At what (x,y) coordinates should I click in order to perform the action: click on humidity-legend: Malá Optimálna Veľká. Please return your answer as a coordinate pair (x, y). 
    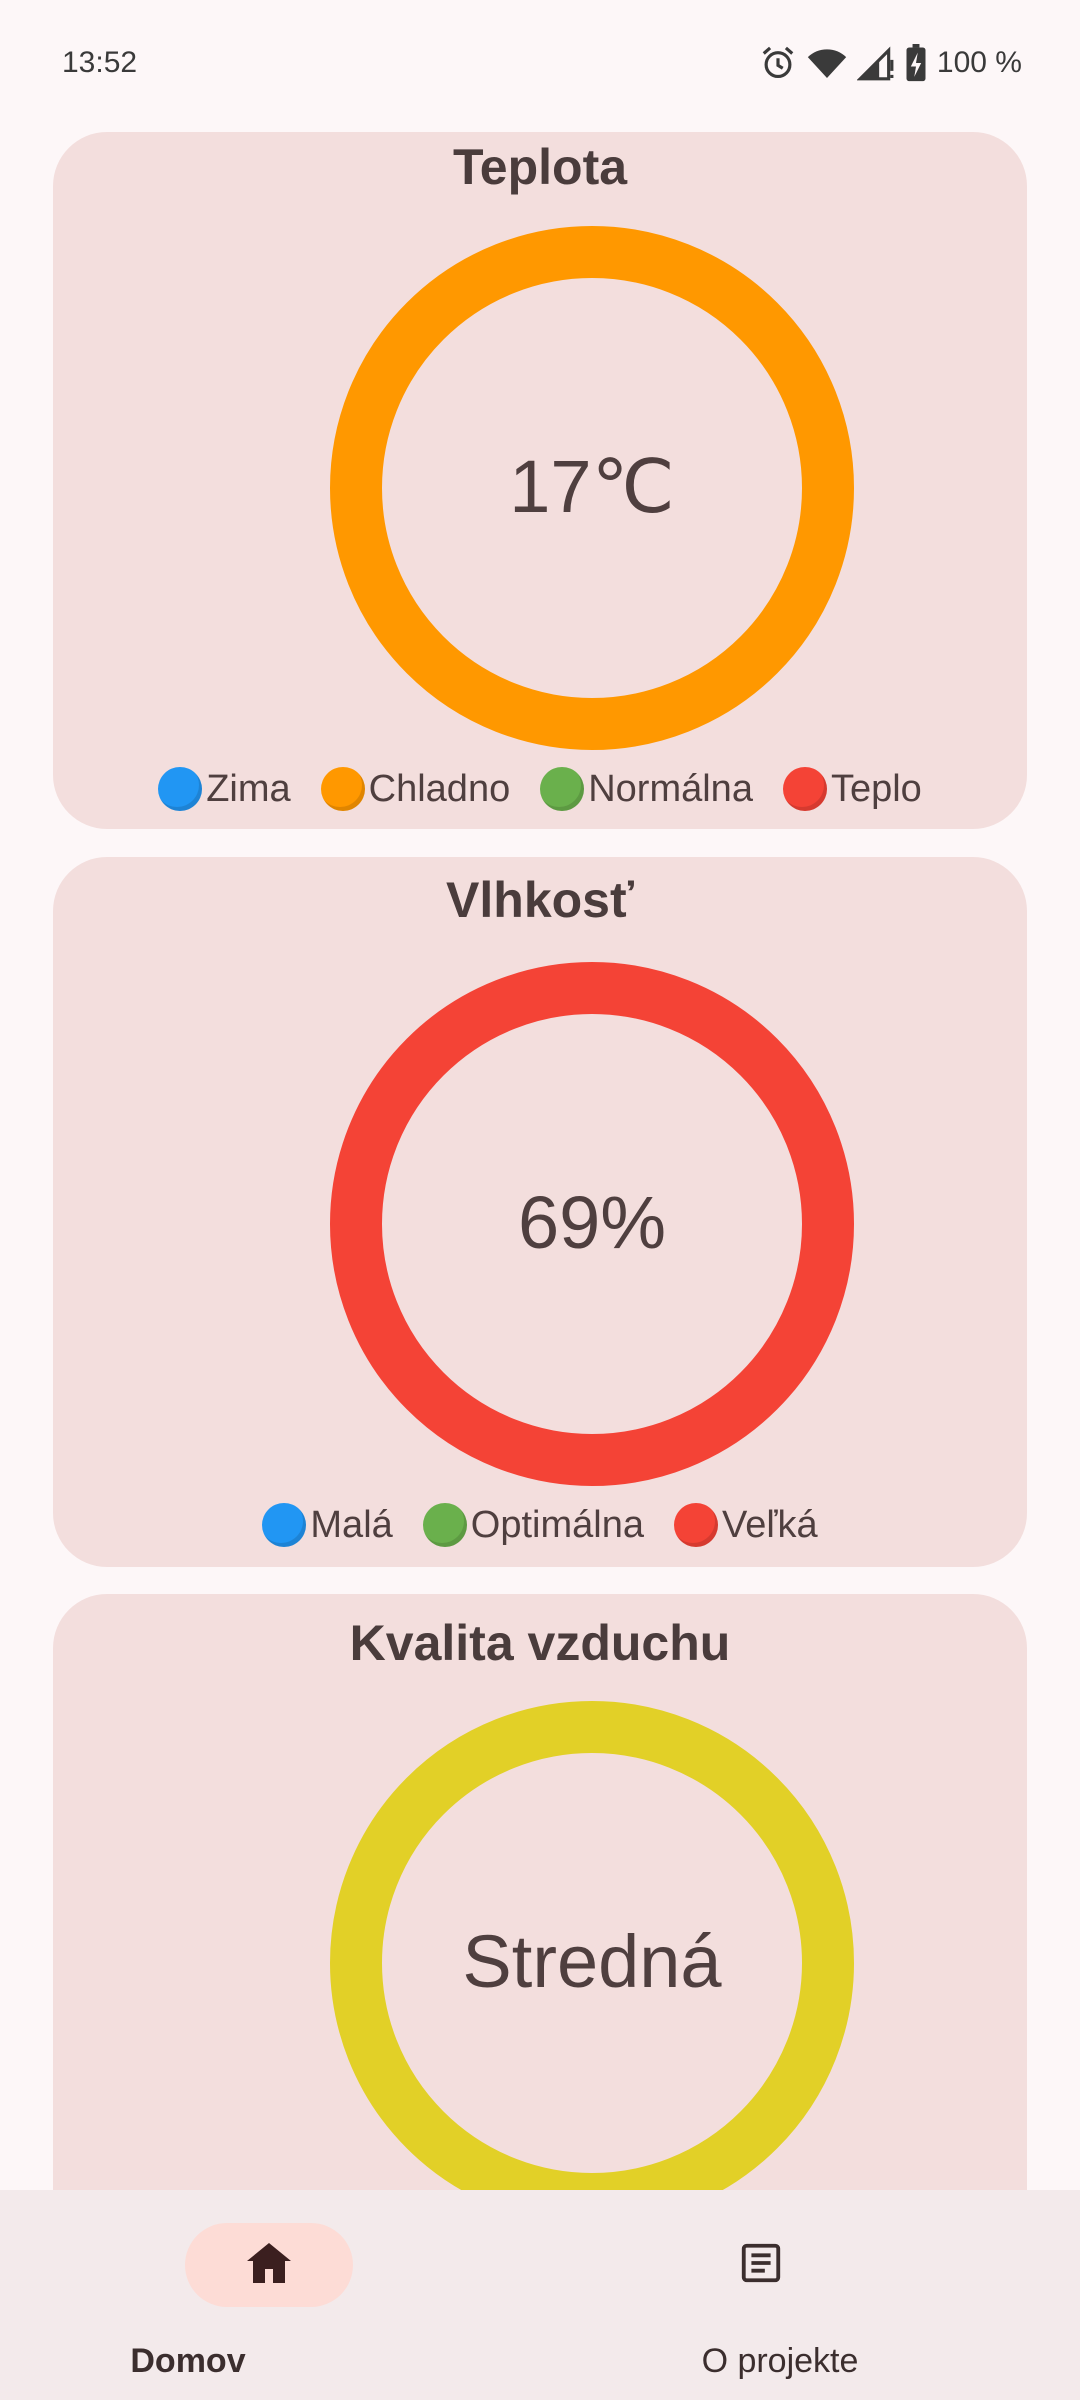
    Looking at the image, I should click on (540, 1530).